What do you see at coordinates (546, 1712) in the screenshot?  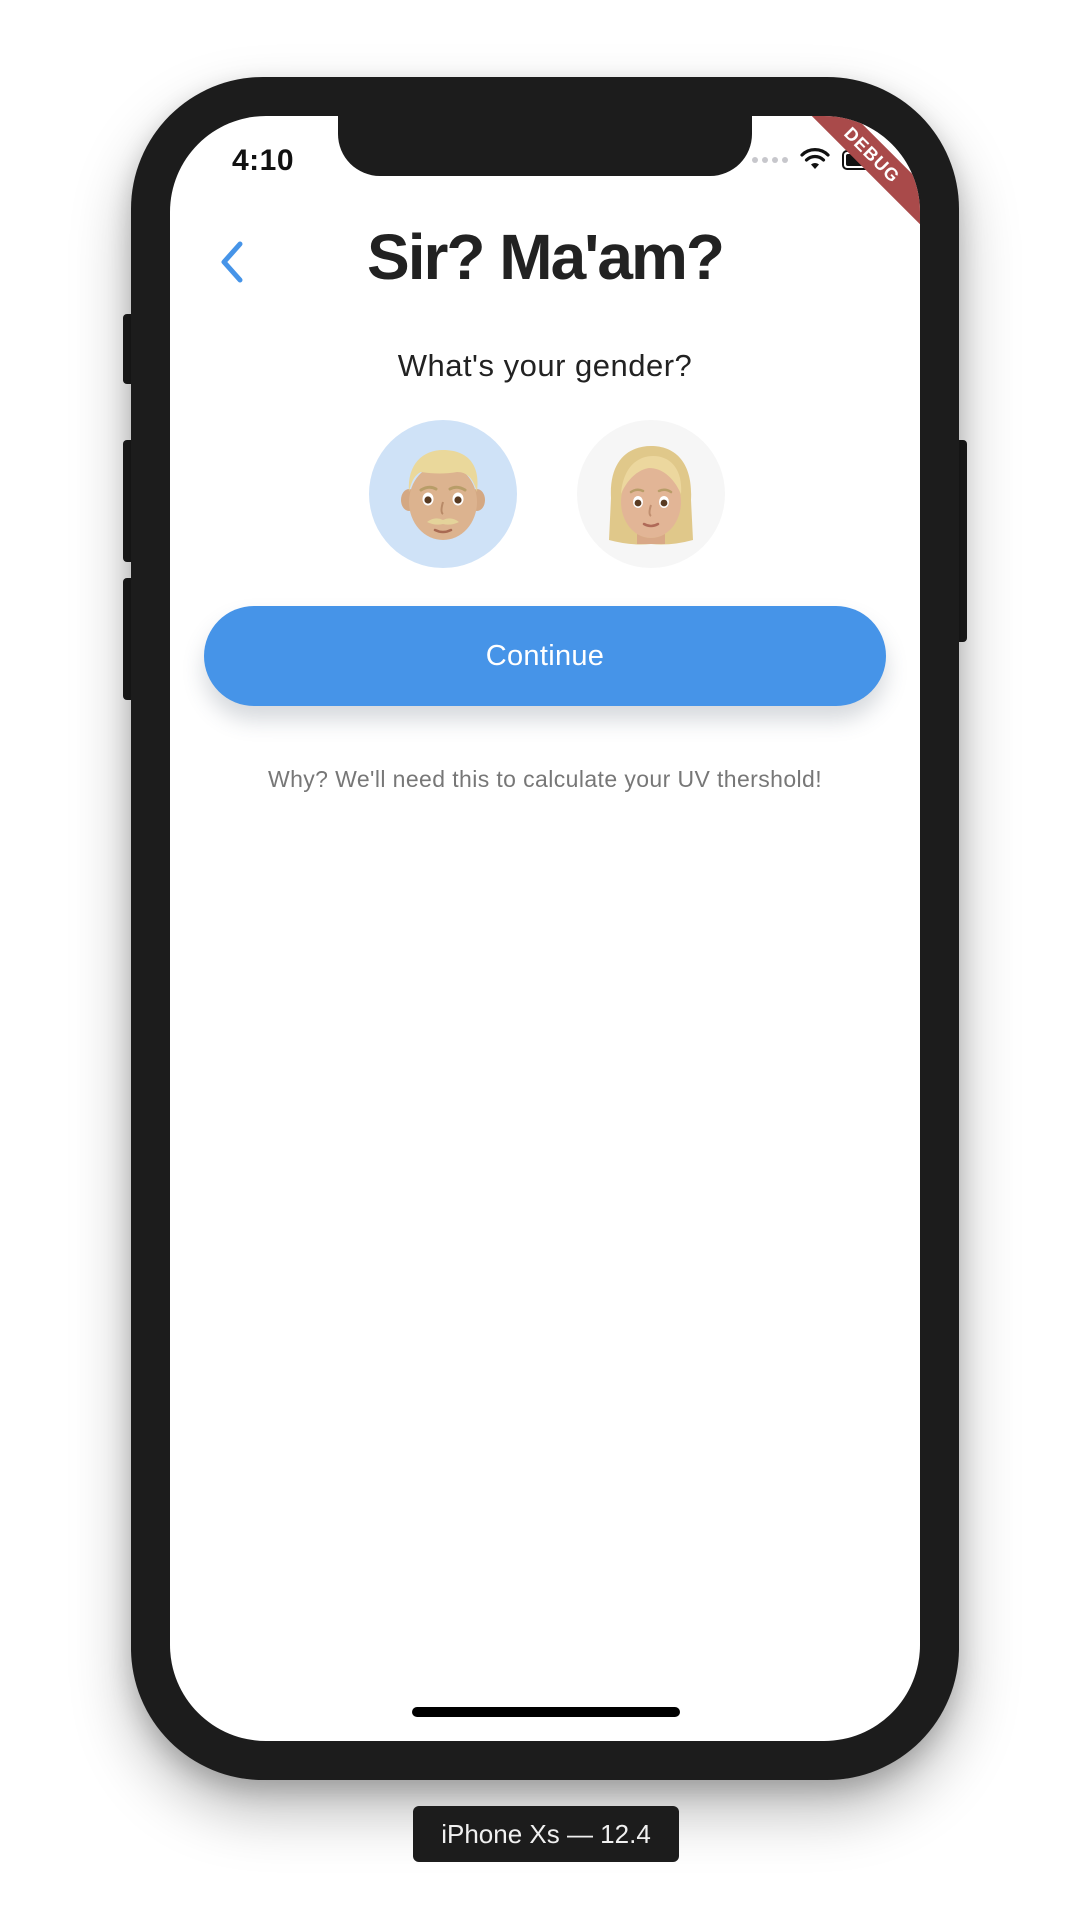 I see `home-indicator` at bounding box center [546, 1712].